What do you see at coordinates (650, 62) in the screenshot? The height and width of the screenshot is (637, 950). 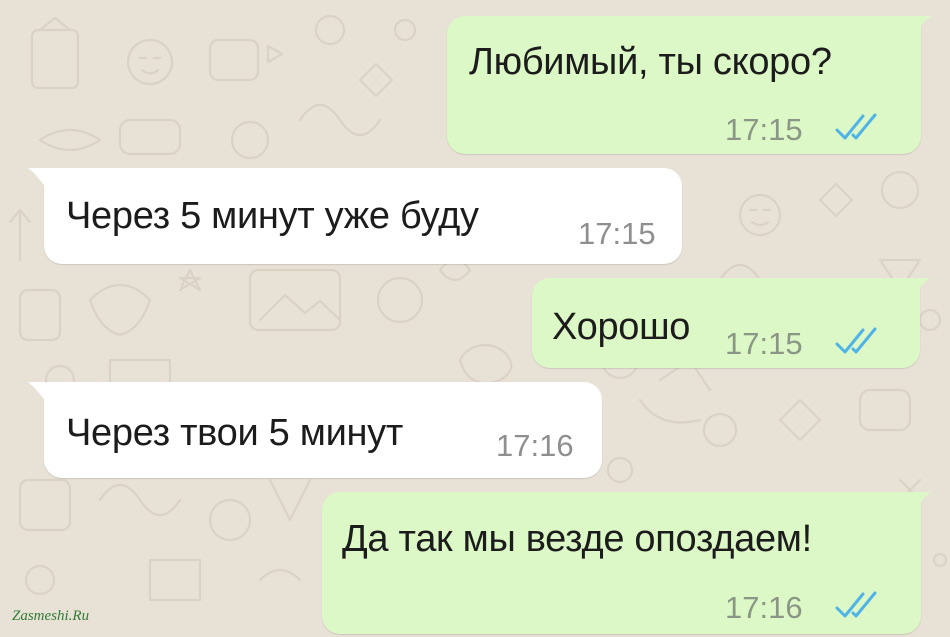 I see `message-text: Любимый, ты скоро?` at bounding box center [650, 62].